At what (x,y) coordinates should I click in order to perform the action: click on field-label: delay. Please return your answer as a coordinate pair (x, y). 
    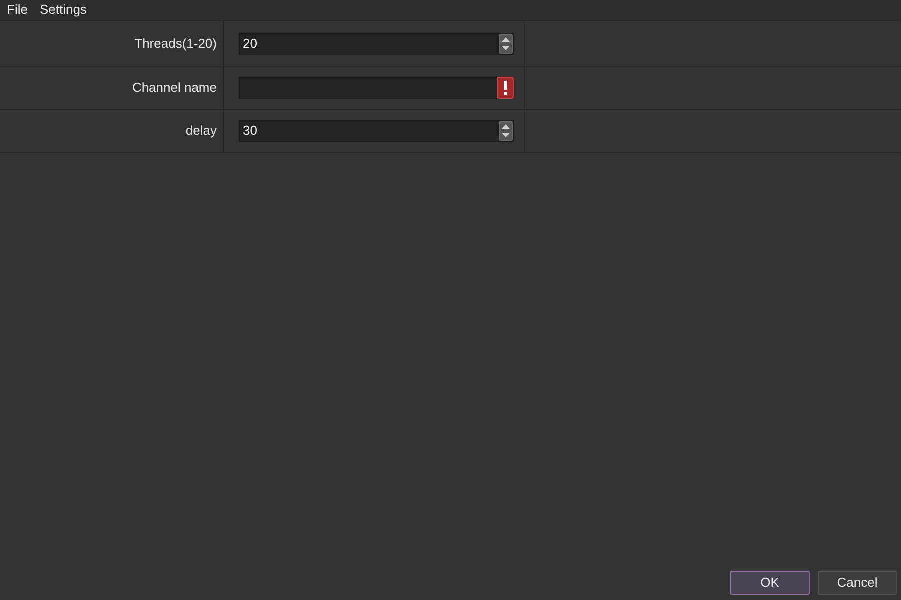
    Looking at the image, I should click on (201, 131).